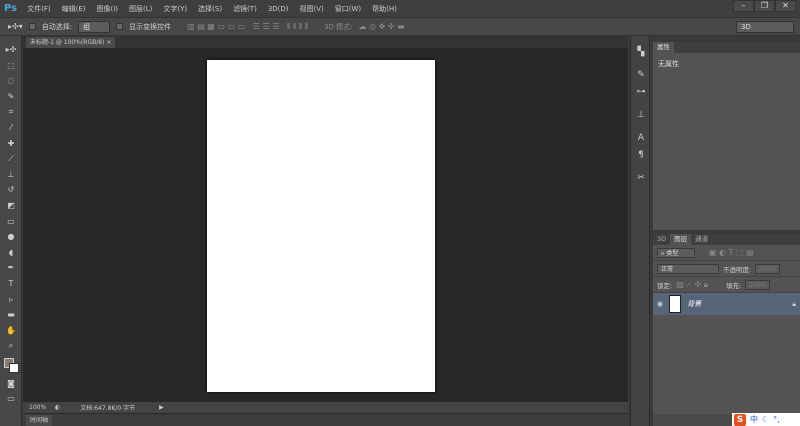  I want to click on brush-tool: ⟋, so click(11, 159).